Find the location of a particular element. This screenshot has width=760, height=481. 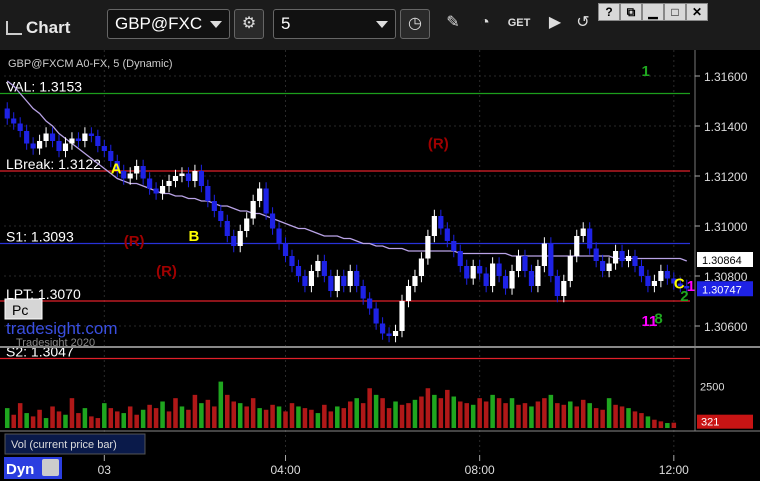

studies-button: ◔ is located at coordinates (485, 24).